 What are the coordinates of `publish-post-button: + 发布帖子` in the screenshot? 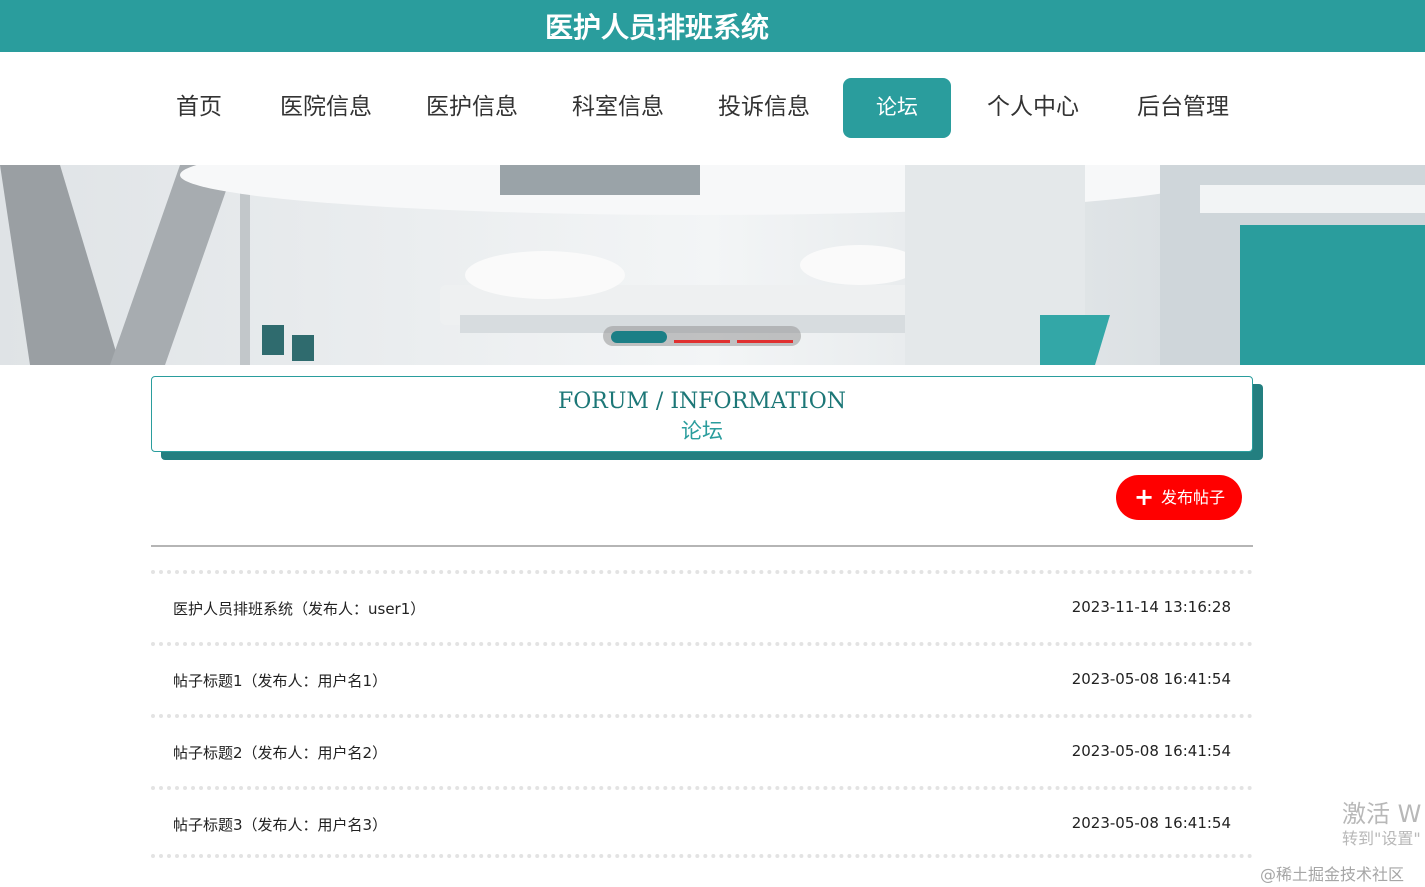 It's located at (1179, 497).